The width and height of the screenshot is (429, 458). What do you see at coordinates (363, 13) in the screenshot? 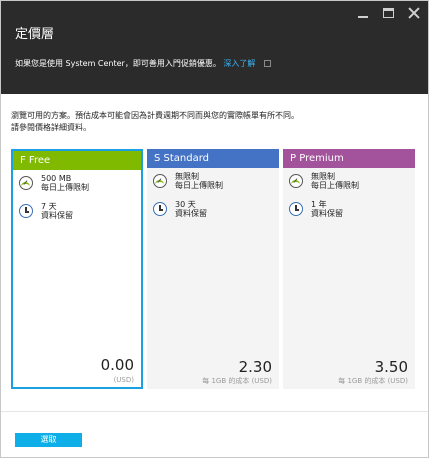
I see `minimize-icon` at bounding box center [363, 13].